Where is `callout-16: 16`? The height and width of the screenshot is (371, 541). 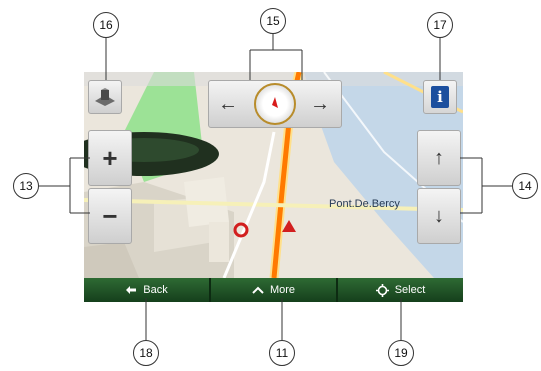
callout-16: 16 is located at coordinates (106, 25).